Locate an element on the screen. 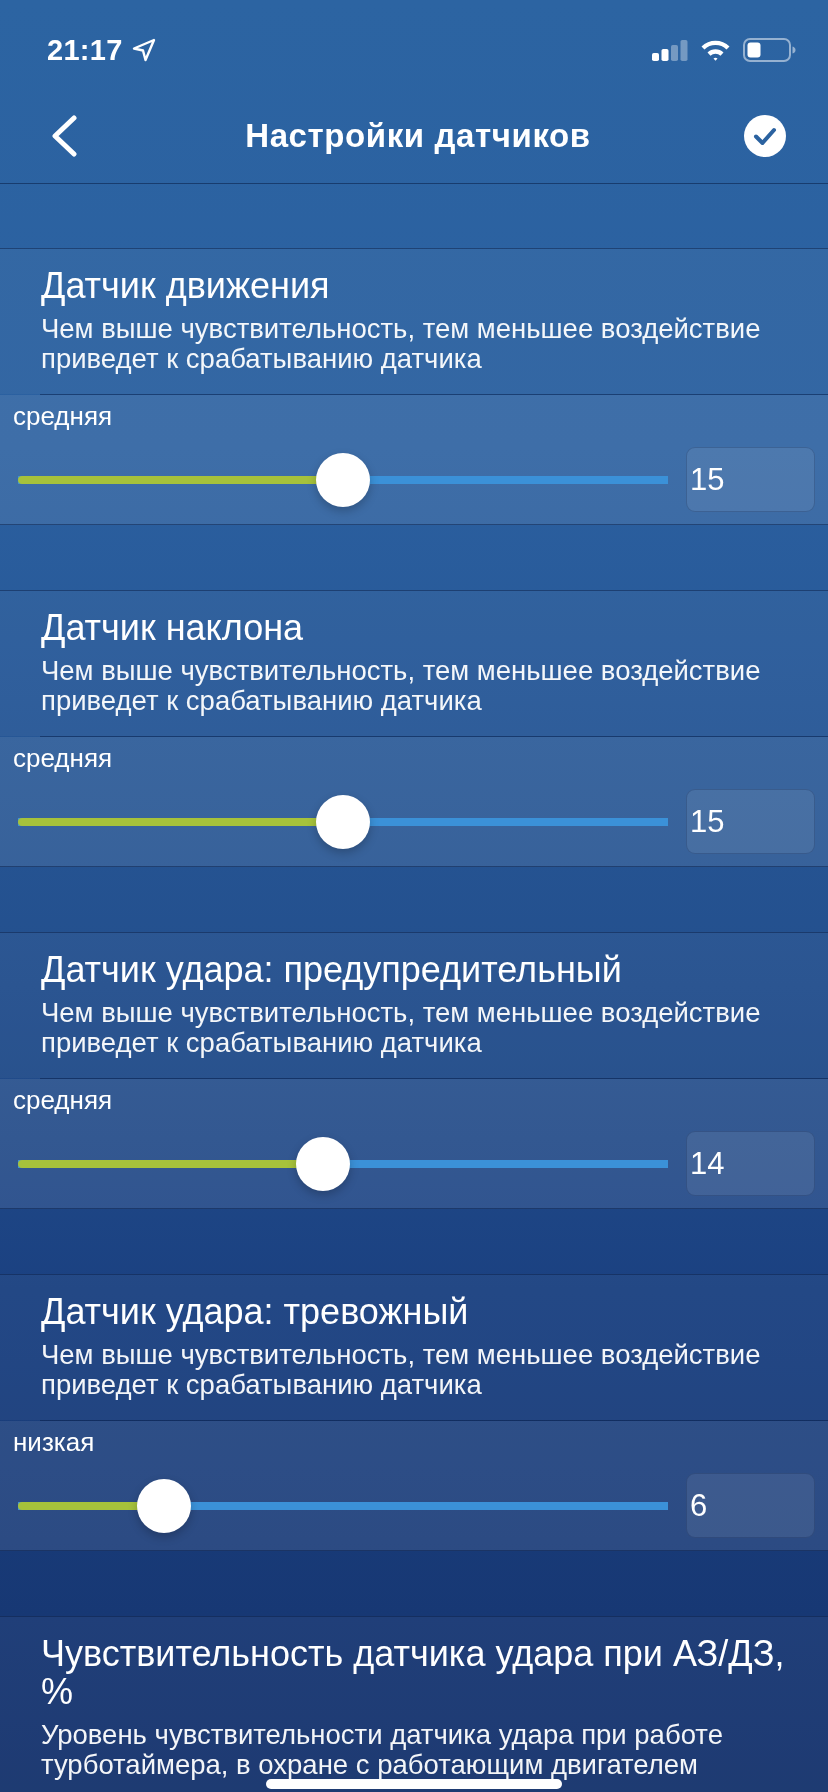 This screenshot has height=1792, width=828. back-button is located at coordinates (64, 135).